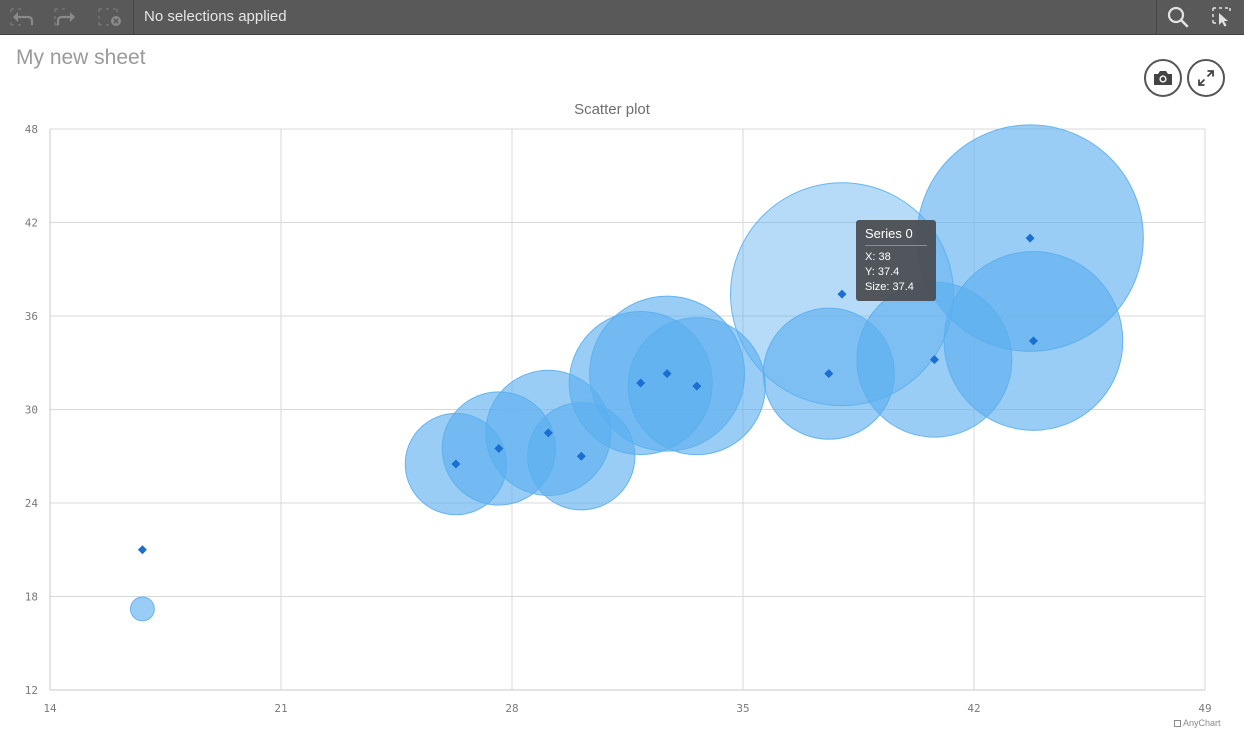 This screenshot has width=1244, height=743. What do you see at coordinates (280, 708) in the screenshot?
I see `x-tick-label: 21` at bounding box center [280, 708].